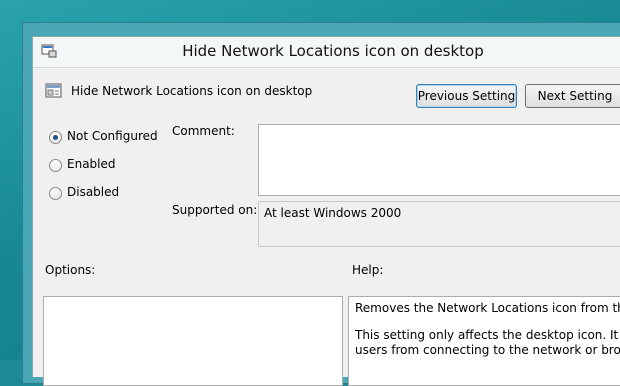  What do you see at coordinates (203, 131) in the screenshot?
I see `comment-label: Comment:` at bounding box center [203, 131].